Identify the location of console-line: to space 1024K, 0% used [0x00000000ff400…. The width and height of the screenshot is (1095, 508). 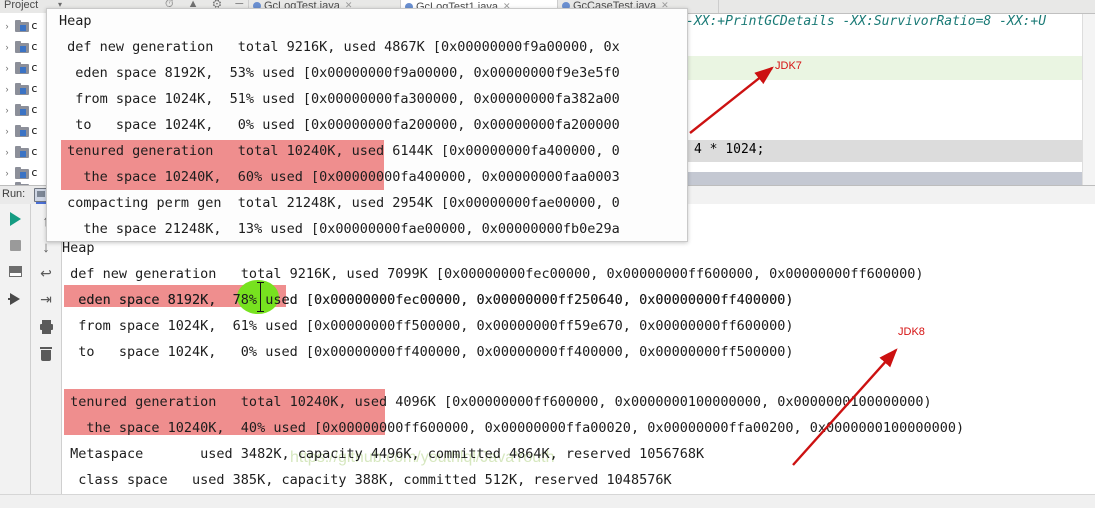
(428, 352).